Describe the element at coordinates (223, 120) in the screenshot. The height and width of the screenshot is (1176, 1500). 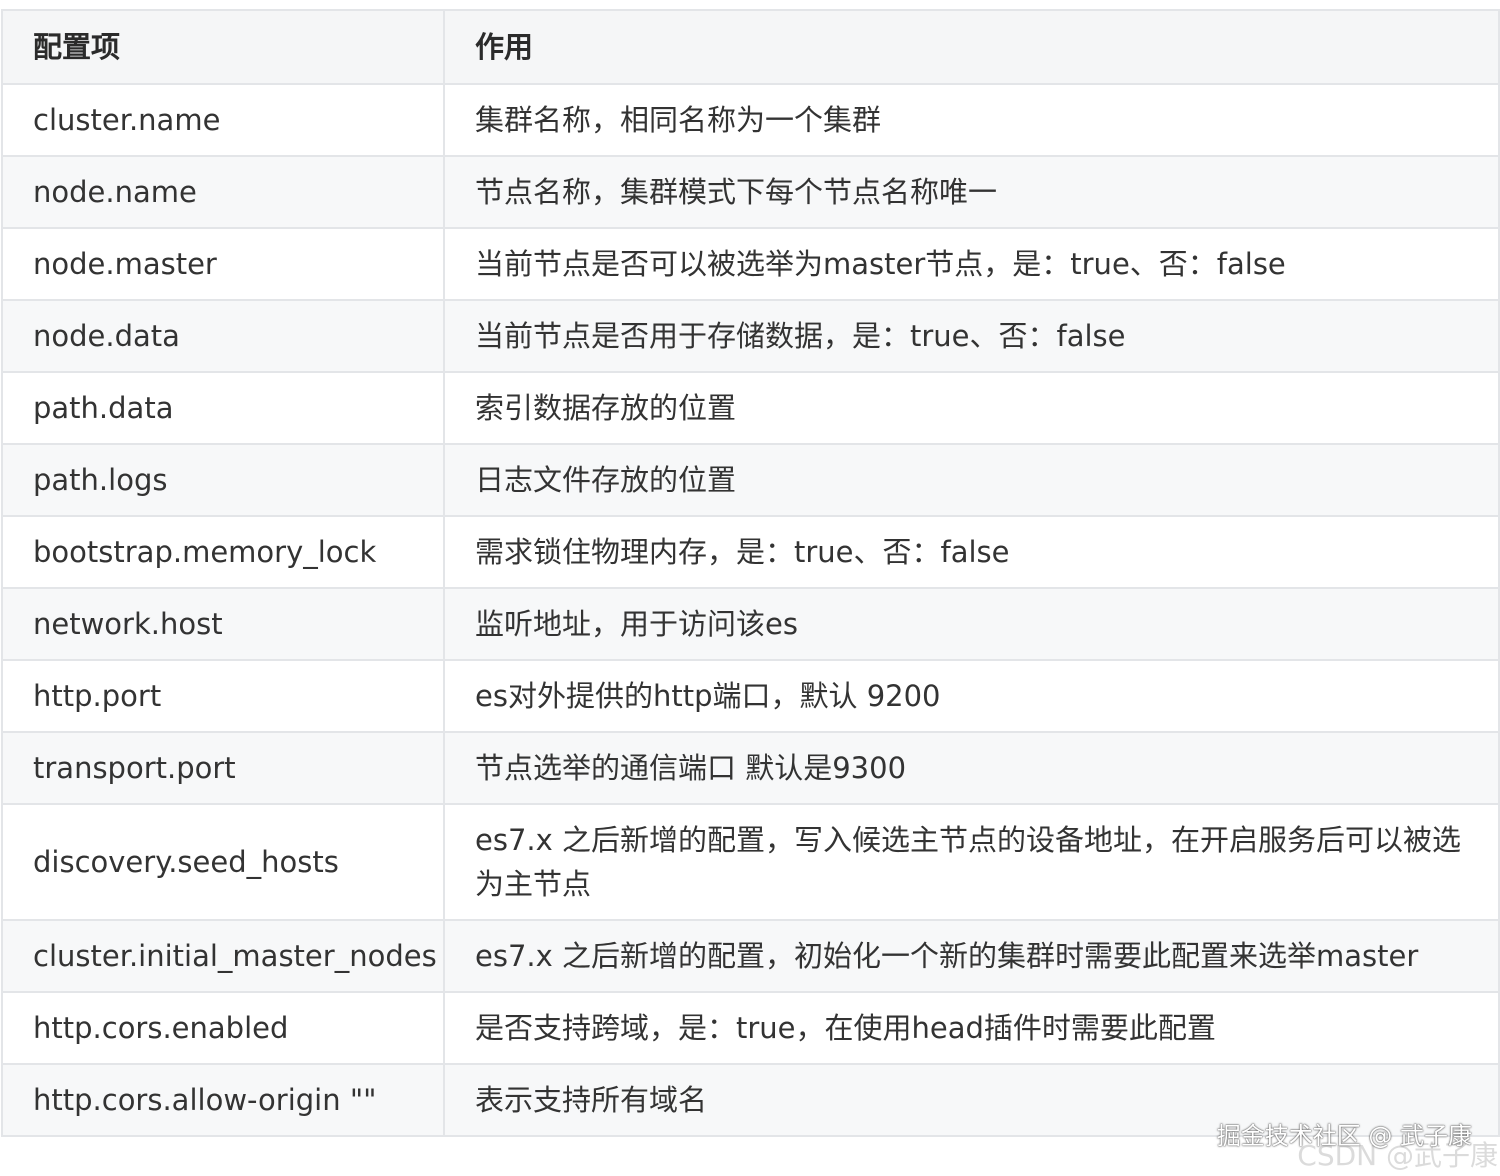
I see `config-key: cluster.name` at that location.